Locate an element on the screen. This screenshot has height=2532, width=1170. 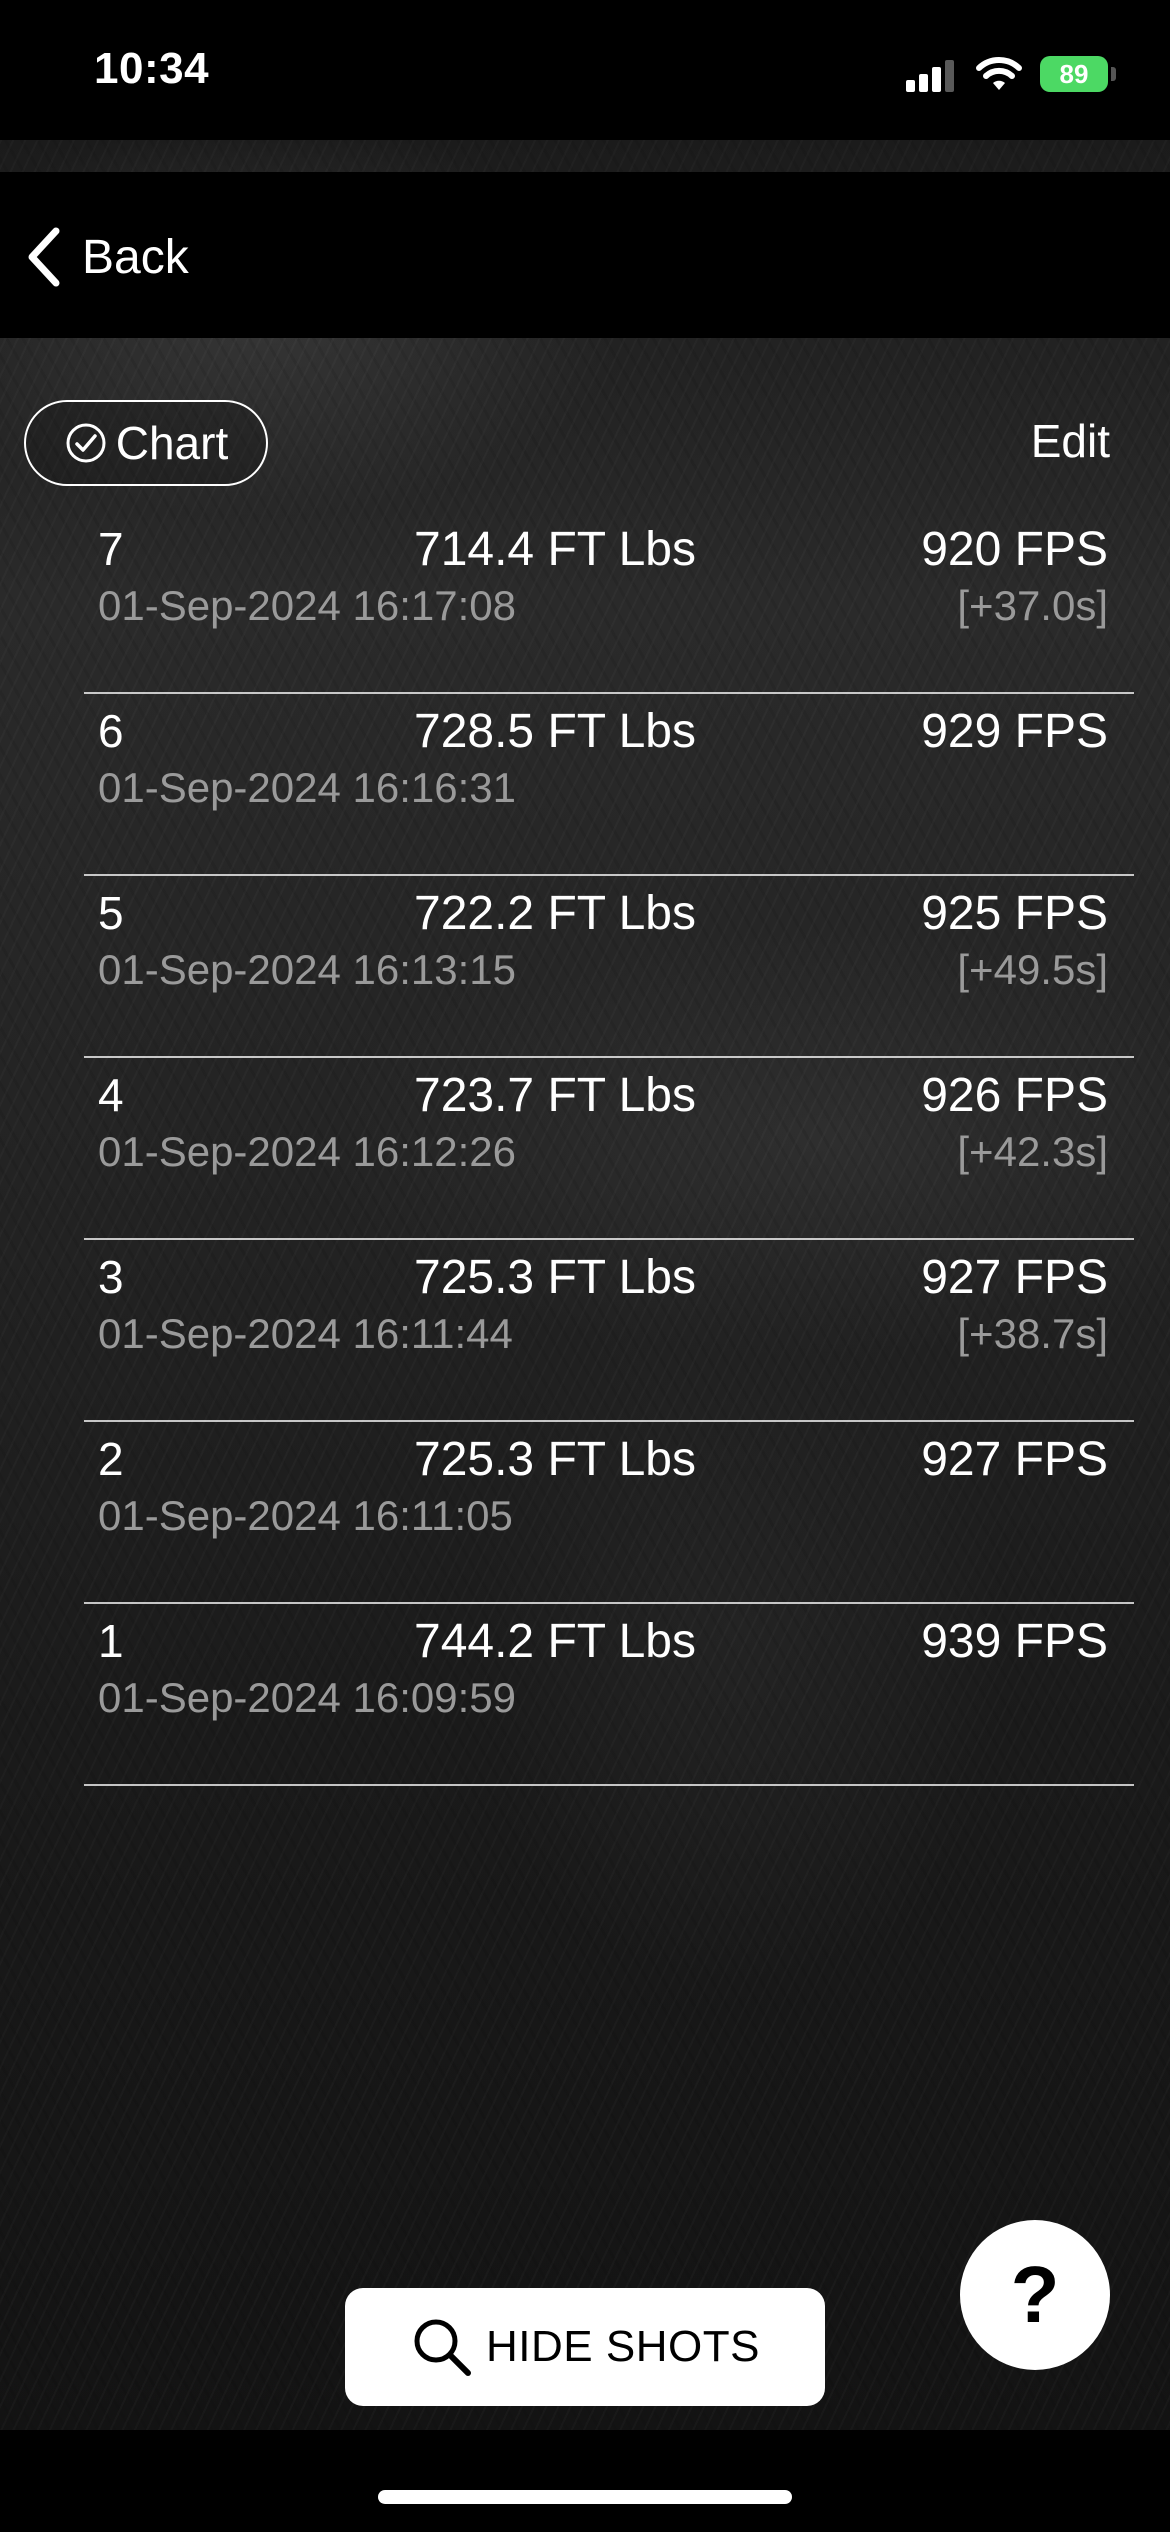
shot-interval: [+42.3s] is located at coordinates (1032, 1151).